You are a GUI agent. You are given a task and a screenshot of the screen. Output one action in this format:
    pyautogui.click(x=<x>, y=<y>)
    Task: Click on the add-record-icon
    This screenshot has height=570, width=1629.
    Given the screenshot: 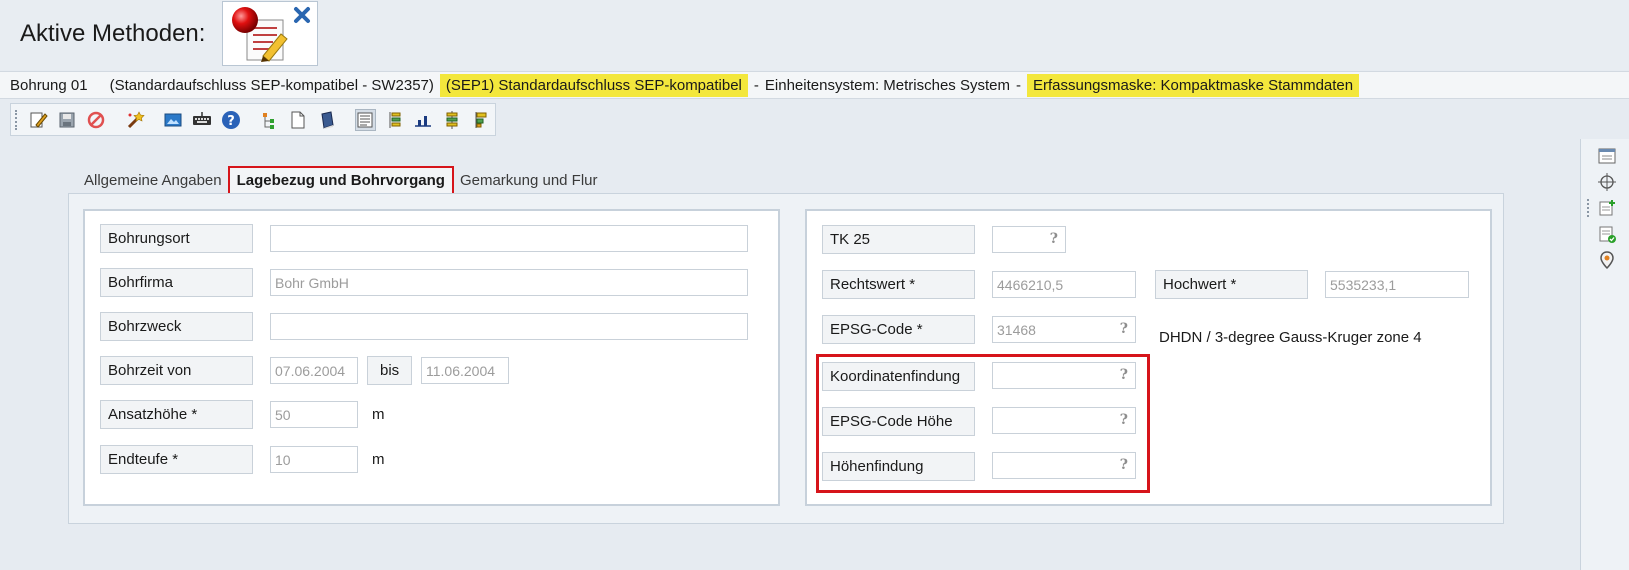 What is the action you would take?
    pyautogui.click(x=1607, y=208)
    